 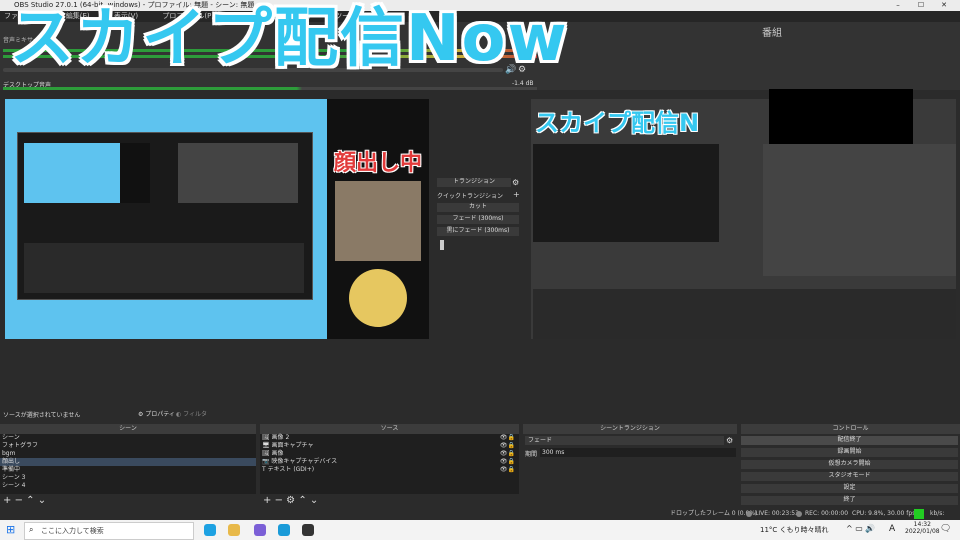 What do you see at coordinates (442, 245) in the screenshot?
I see `t-bar-handle` at bounding box center [442, 245].